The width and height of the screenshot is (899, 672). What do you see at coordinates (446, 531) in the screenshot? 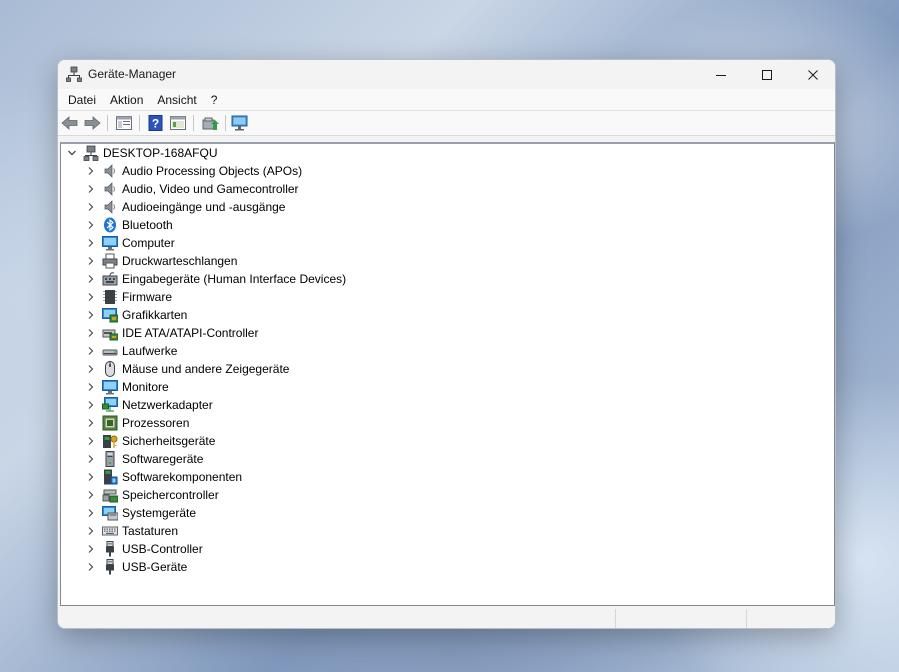
I see `tree-item: Tastaturen` at bounding box center [446, 531].